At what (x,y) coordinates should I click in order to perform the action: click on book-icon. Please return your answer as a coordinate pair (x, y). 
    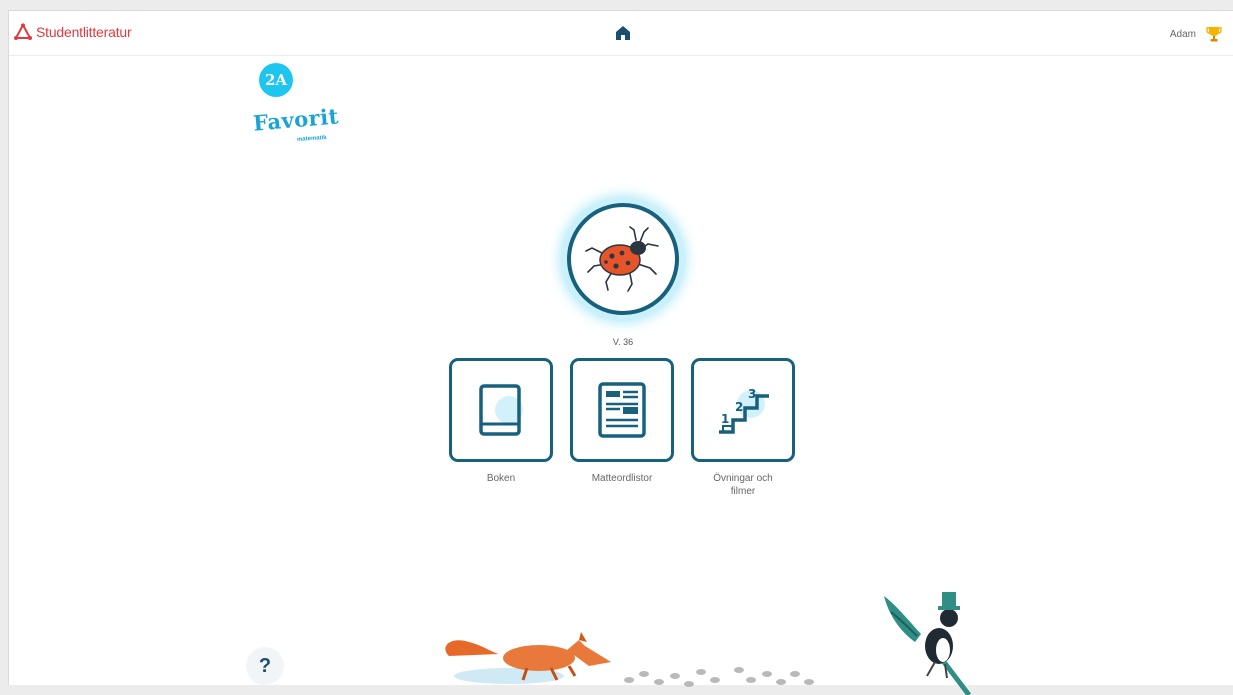
    Looking at the image, I should click on (501, 410).